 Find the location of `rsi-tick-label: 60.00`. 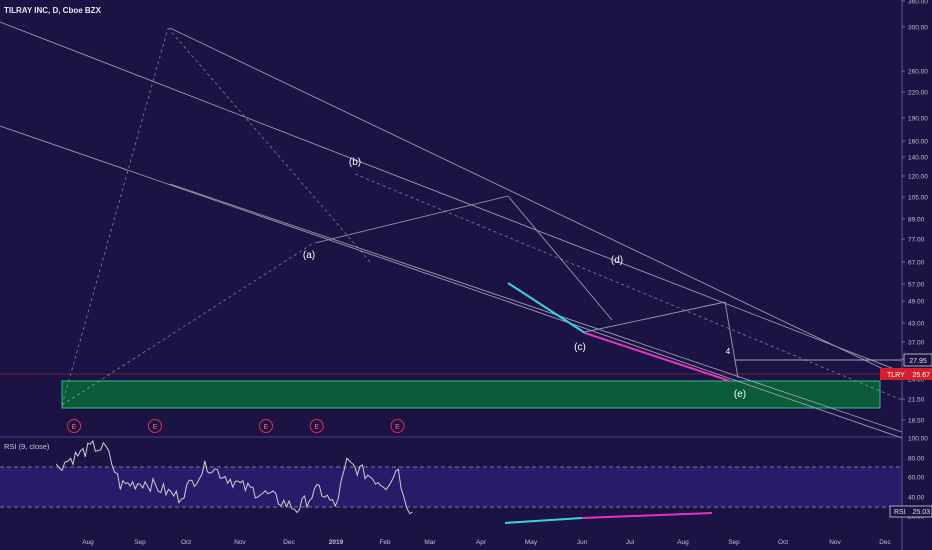

rsi-tick-label: 60.00 is located at coordinates (916, 478).